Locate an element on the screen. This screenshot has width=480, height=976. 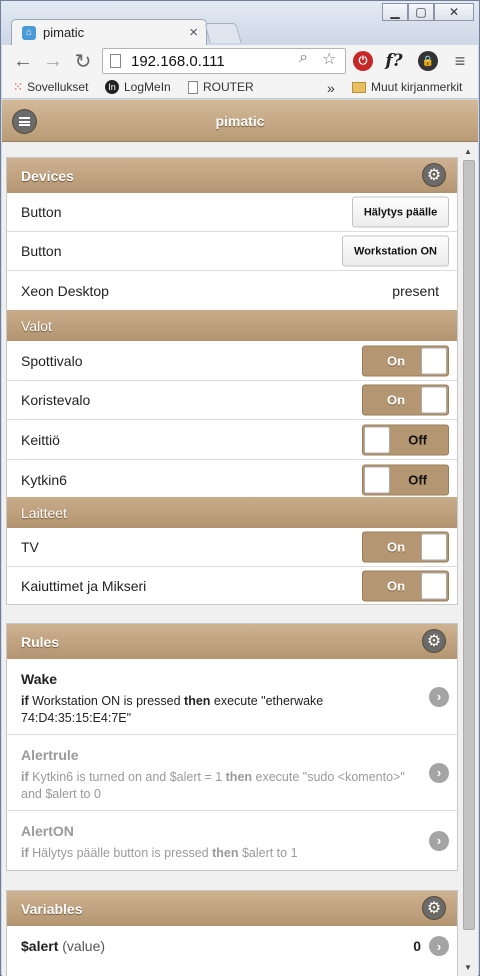
bookmark-apps: ⁙ Sovellukset is located at coordinates (50, 87).